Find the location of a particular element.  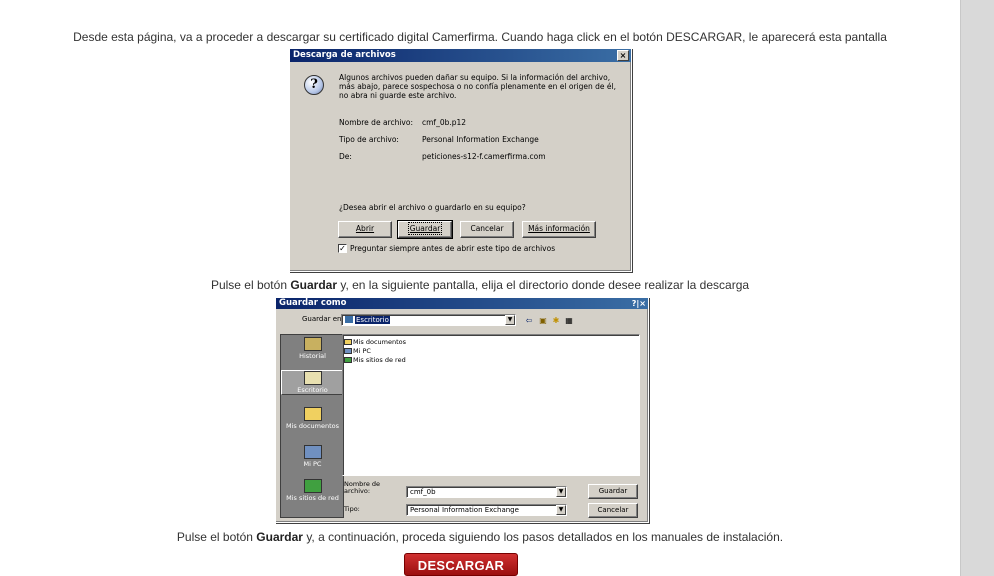

history-icon is located at coordinates (312, 344).